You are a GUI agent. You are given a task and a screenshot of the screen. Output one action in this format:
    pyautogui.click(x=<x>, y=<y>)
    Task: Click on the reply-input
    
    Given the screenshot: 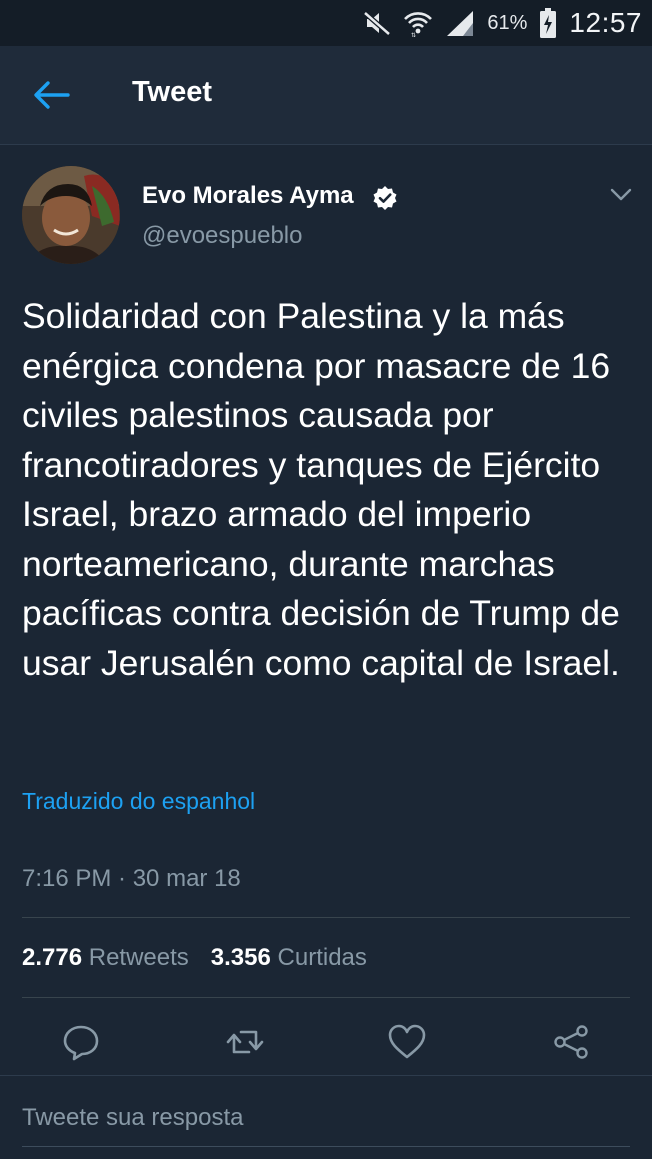 What is the action you would take?
    pyautogui.click(x=322, y=1118)
    